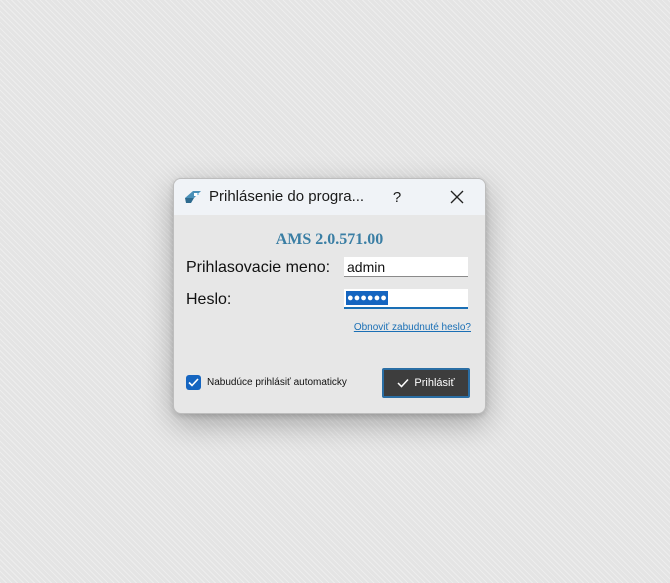 This screenshot has height=583, width=670. I want to click on auto-login-option: Nabudúce prihlásiť automaticky, so click(266, 382).